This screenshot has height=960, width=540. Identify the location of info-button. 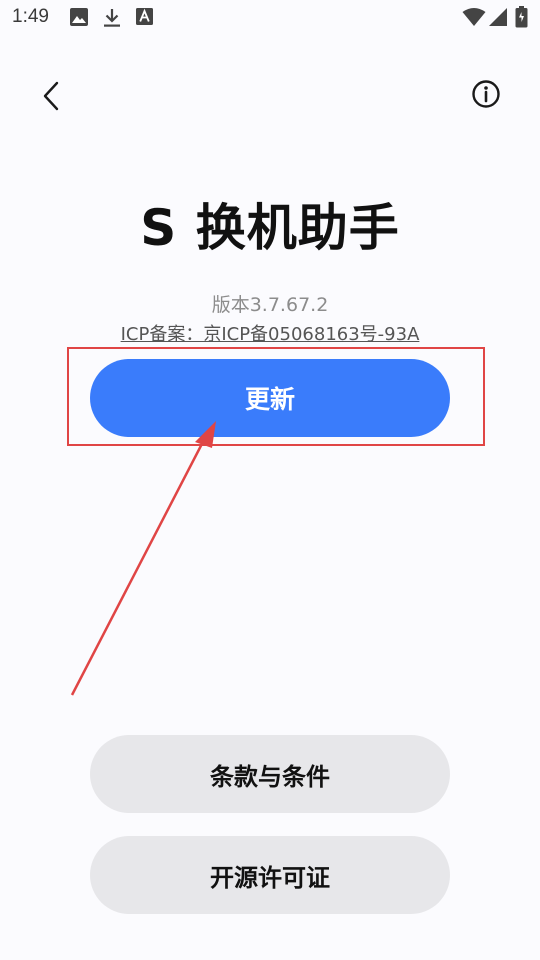
(486, 96).